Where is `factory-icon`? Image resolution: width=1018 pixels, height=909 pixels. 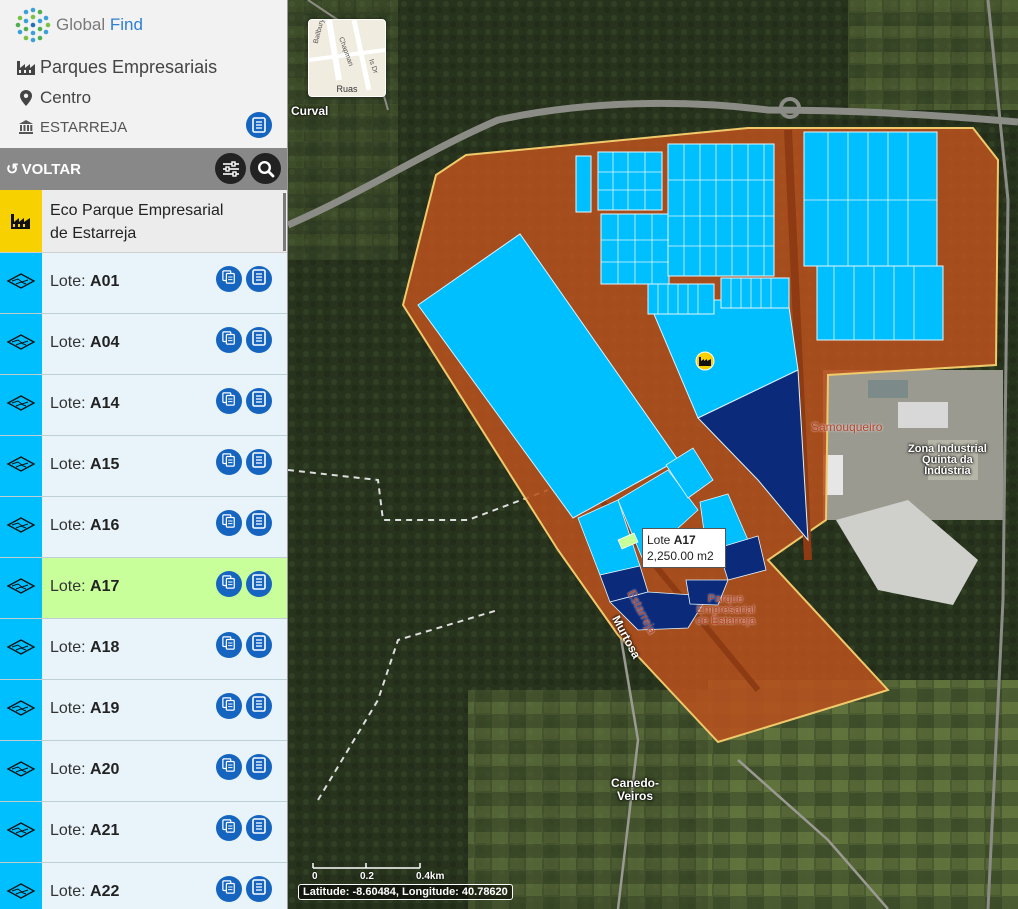
factory-icon is located at coordinates (20, 221).